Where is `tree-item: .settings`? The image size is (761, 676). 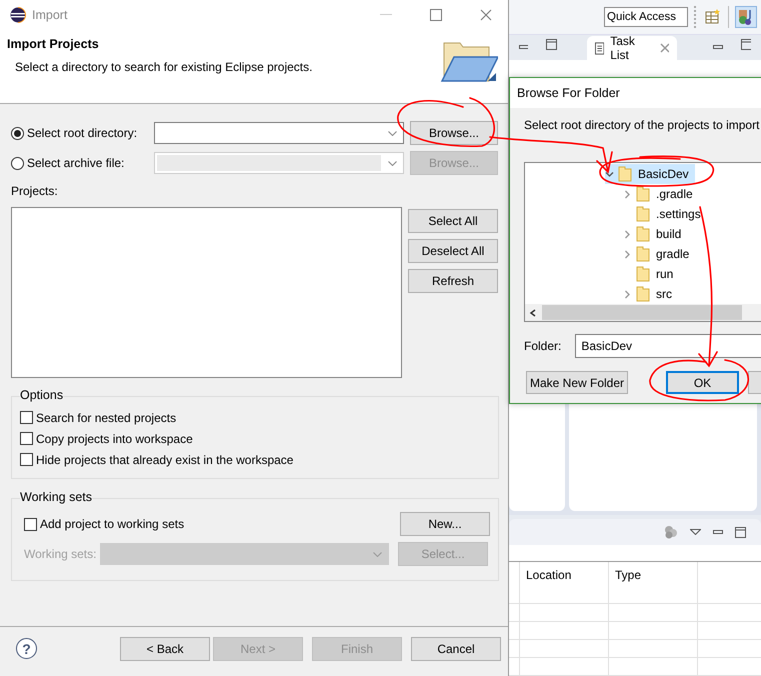
tree-item: .settings is located at coordinates (665, 214).